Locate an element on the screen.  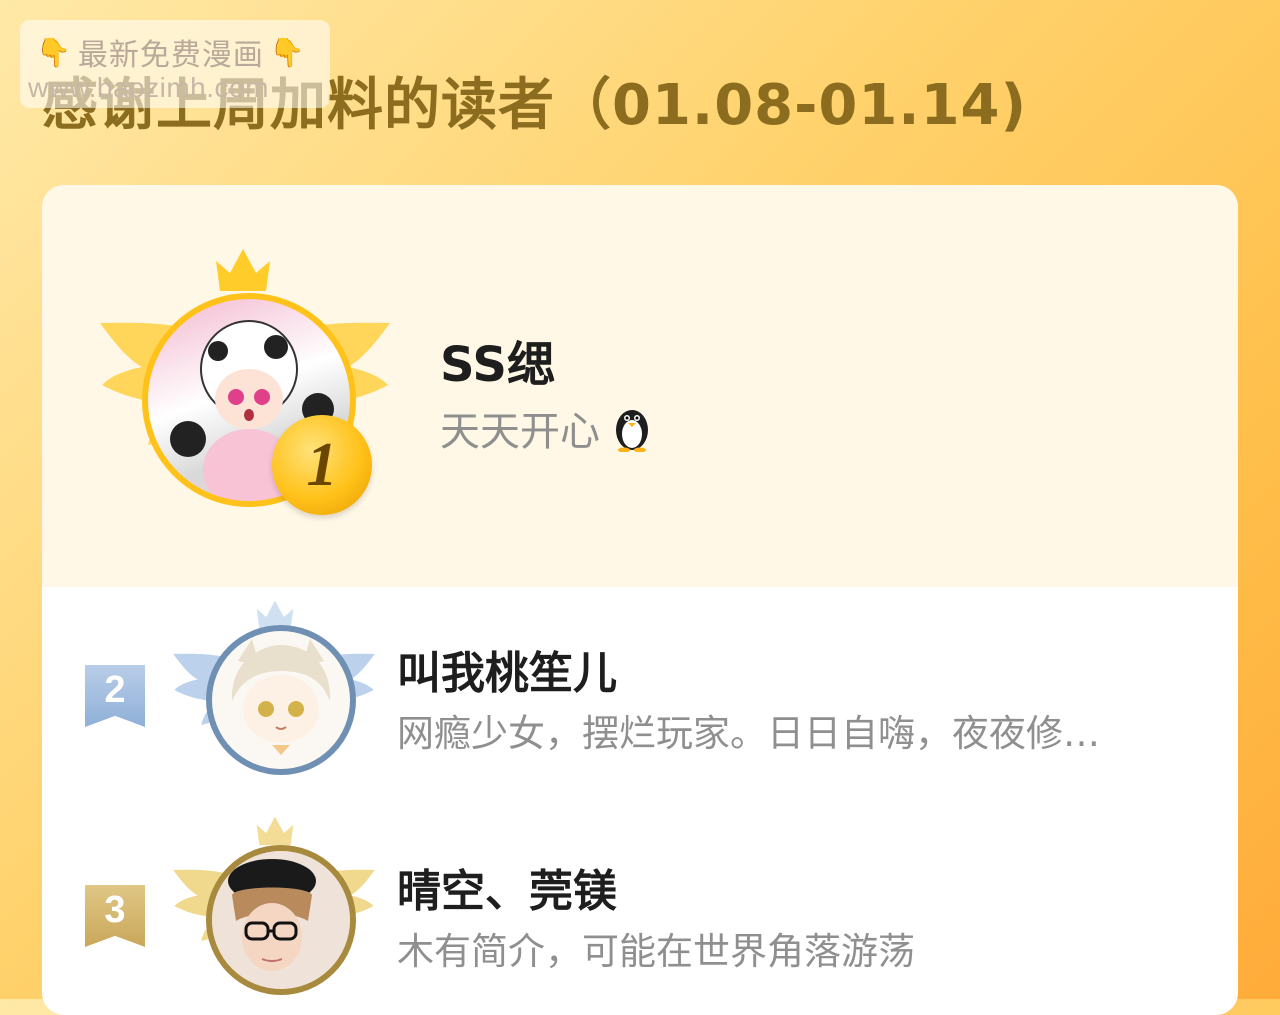
watermark-text: 👇 最新免费漫画 👇 is located at coordinates (171, 52).